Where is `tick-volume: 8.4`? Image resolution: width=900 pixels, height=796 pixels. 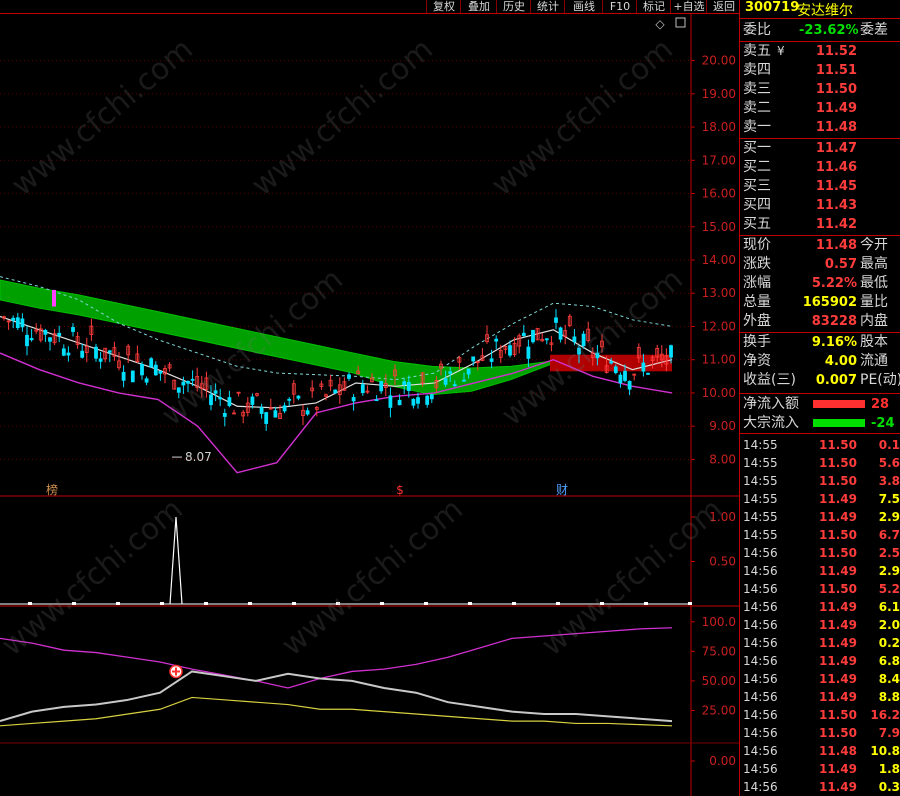 tick-volume: 8.4 is located at coordinates (889, 679).